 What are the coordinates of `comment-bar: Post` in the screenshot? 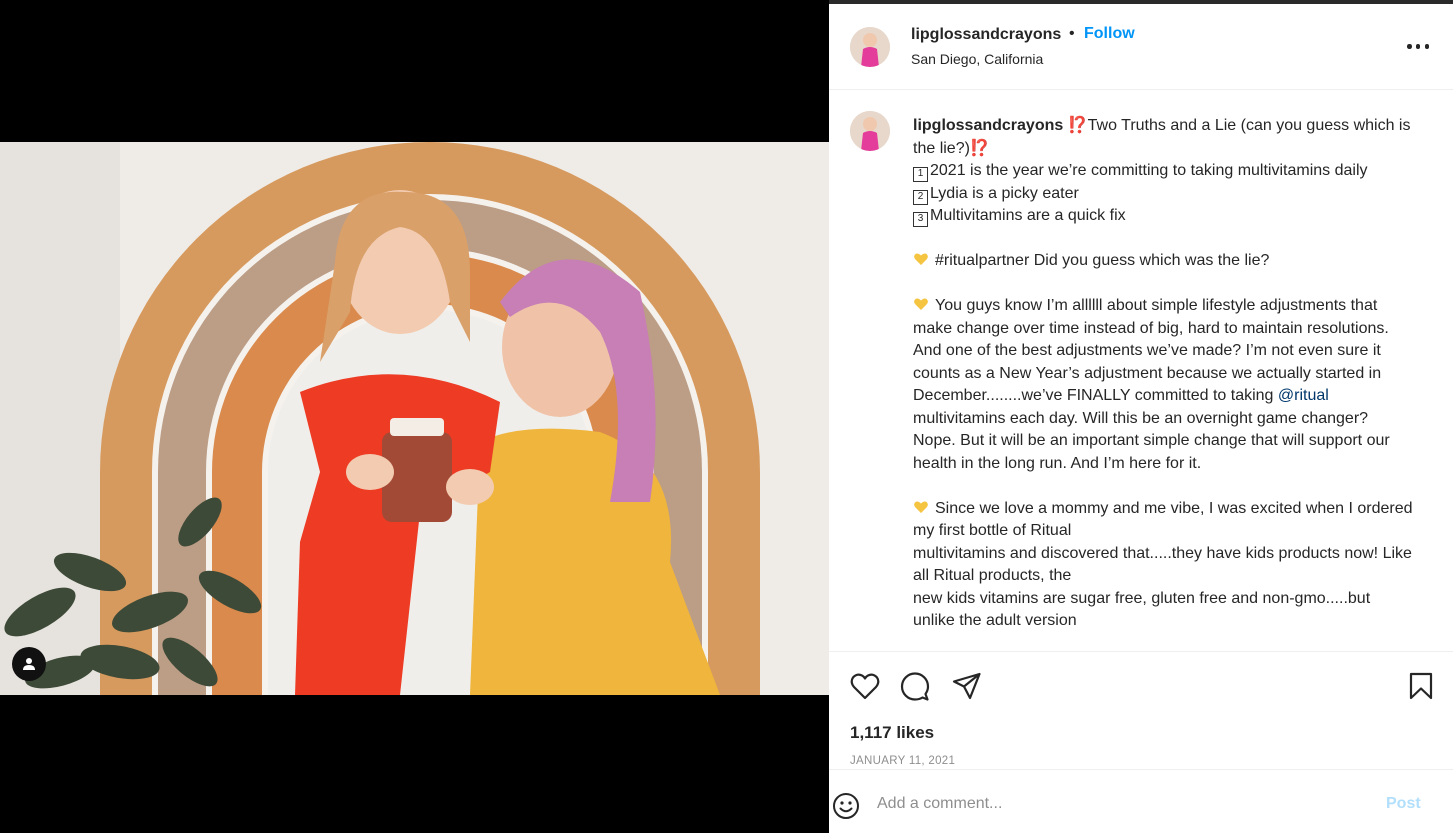 It's located at (1141, 801).